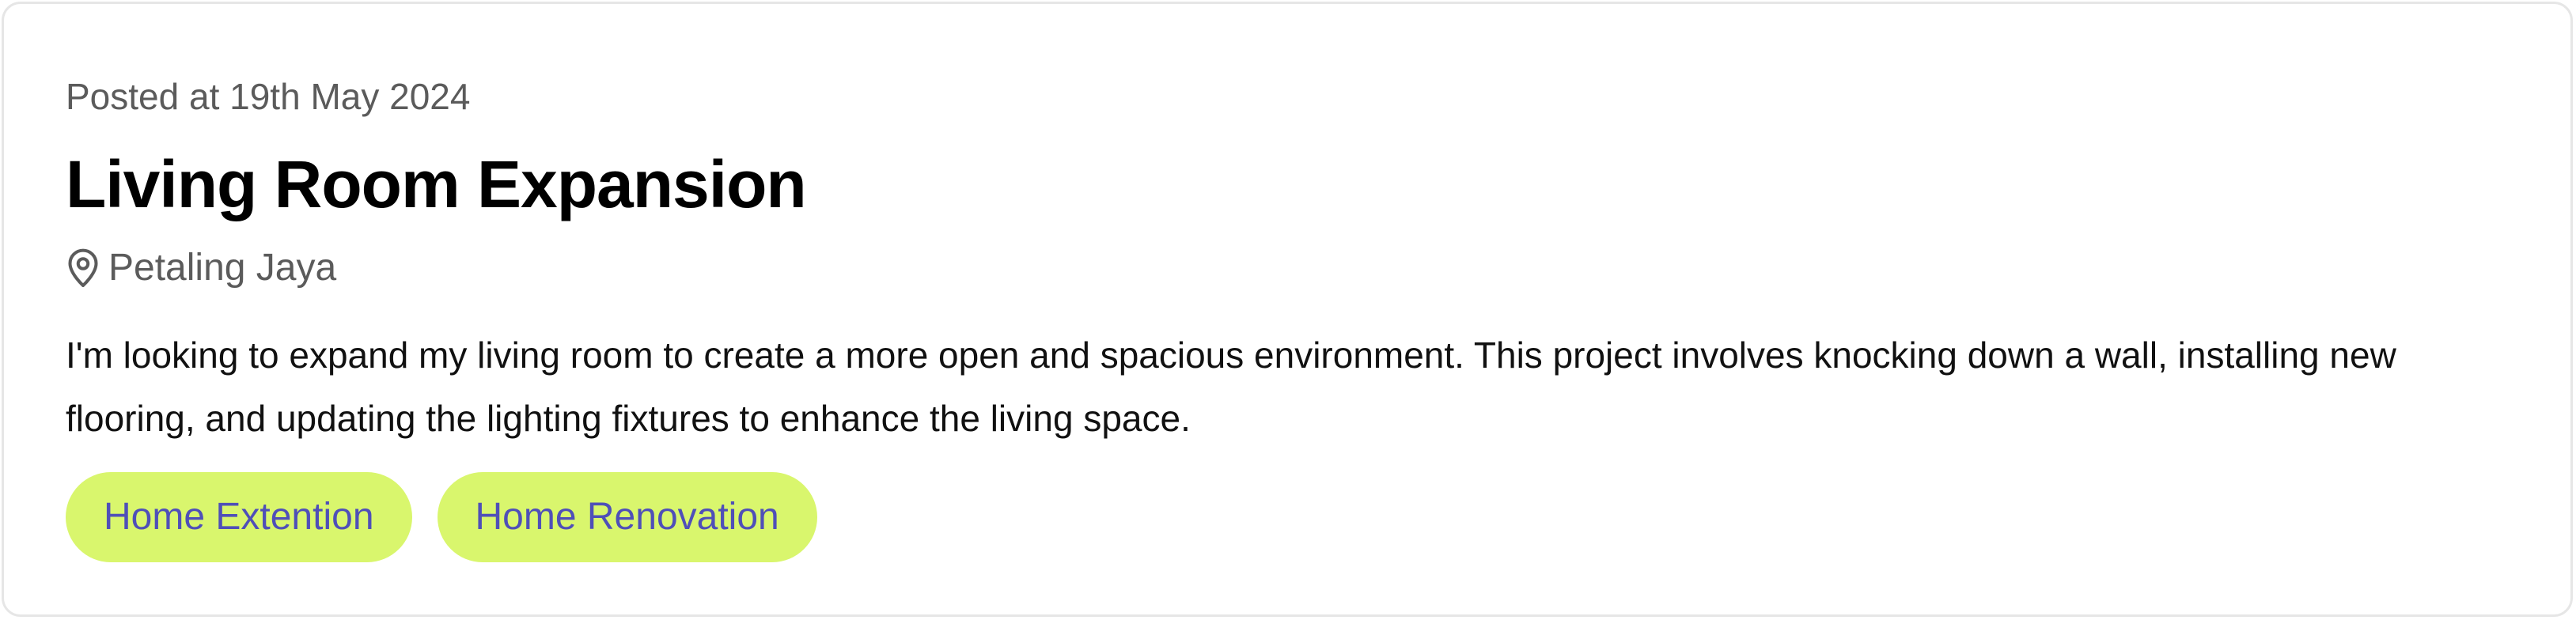  What do you see at coordinates (222, 268) in the screenshot?
I see `location-label: Petaling Jaya` at bounding box center [222, 268].